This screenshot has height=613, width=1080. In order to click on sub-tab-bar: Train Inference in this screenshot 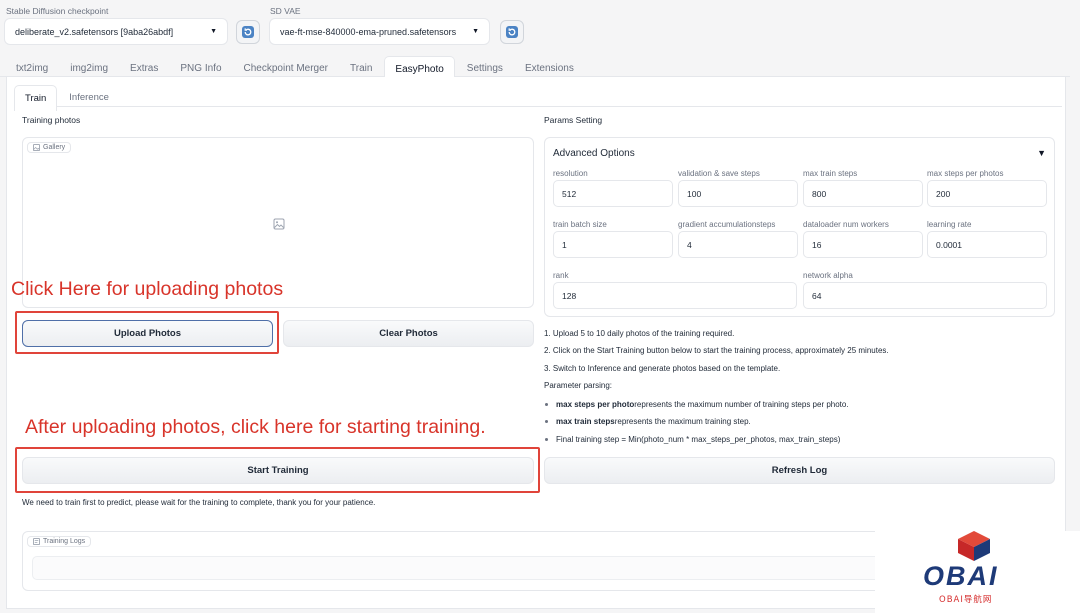, I will do `click(66, 98)`.